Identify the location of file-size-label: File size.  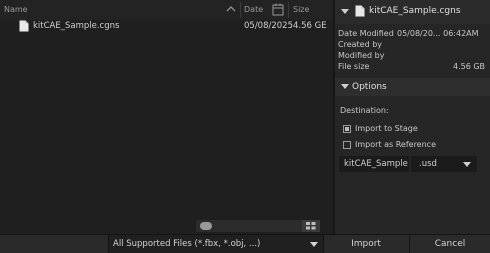
(354, 66).